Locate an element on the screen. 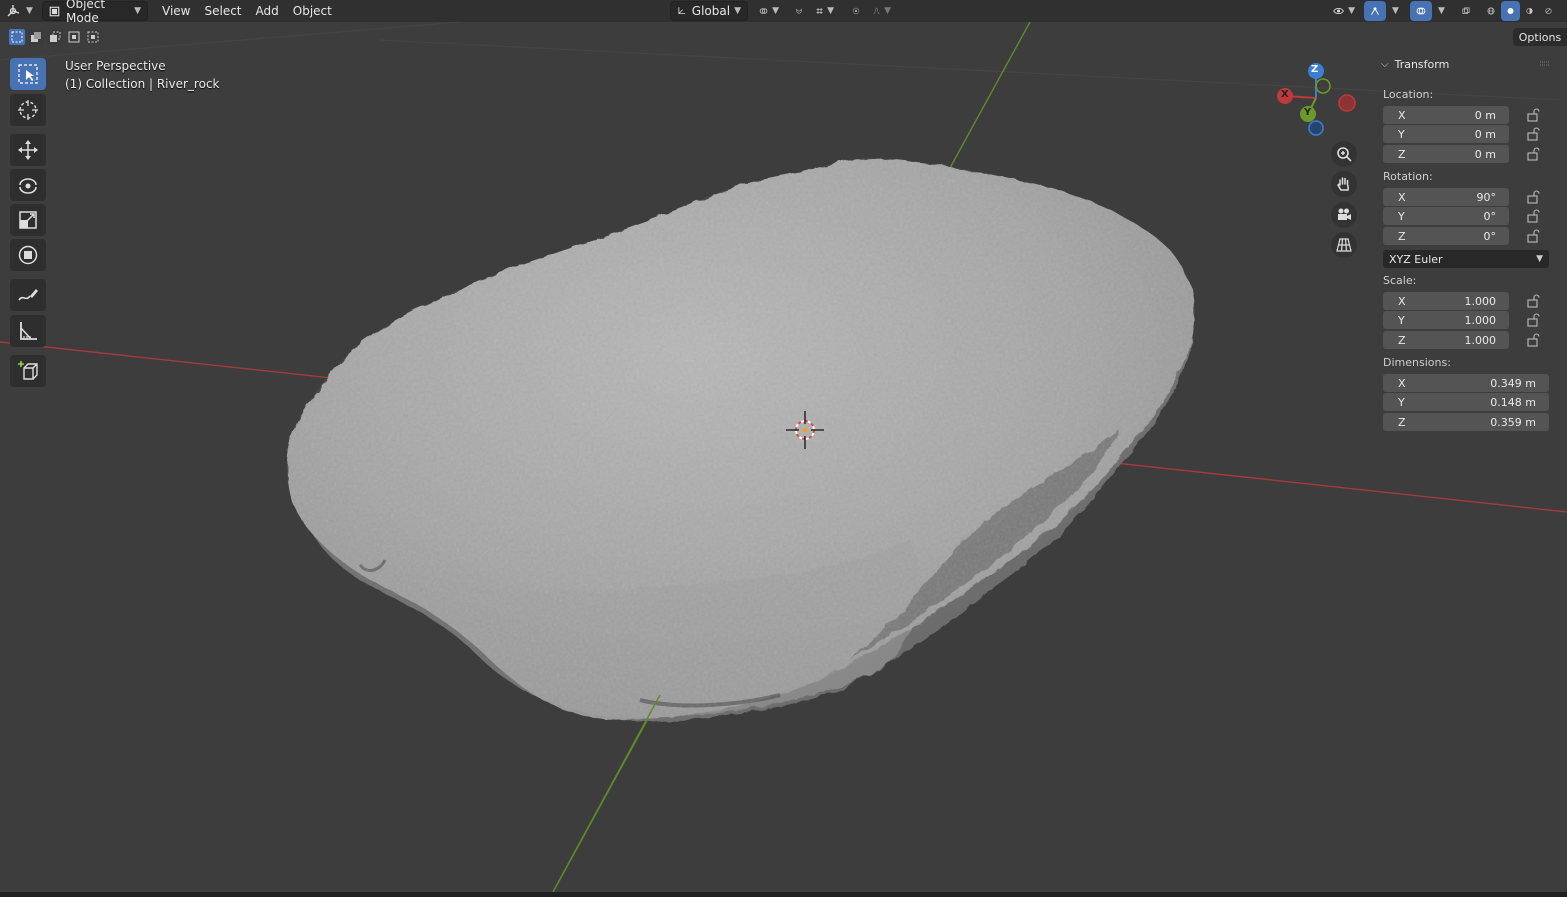 The image size is (1567, 897). select-mode-subtract is located at coordinates (55, 37).